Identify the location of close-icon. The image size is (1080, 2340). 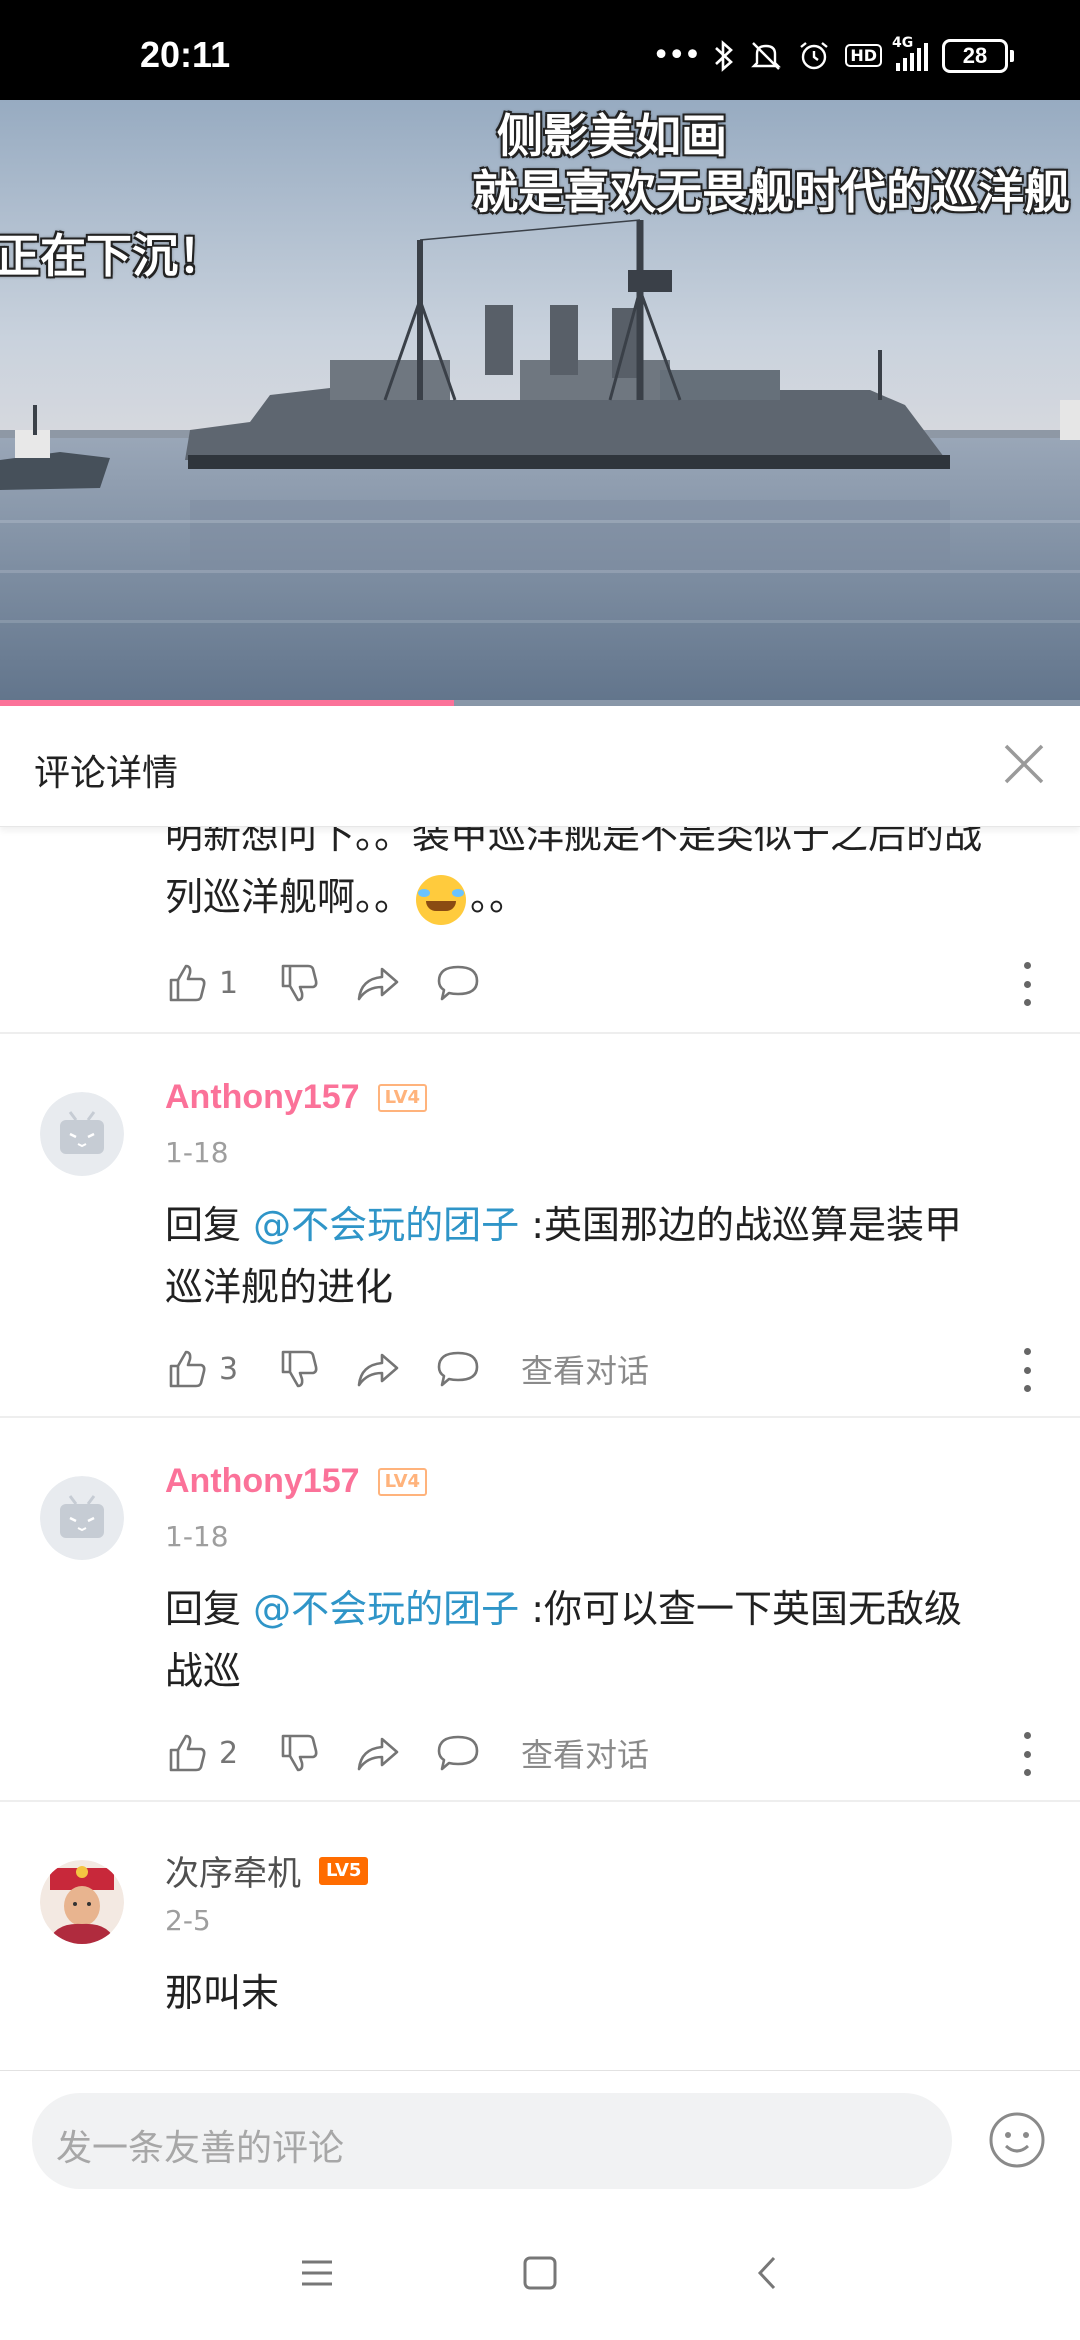
(1024, 764).